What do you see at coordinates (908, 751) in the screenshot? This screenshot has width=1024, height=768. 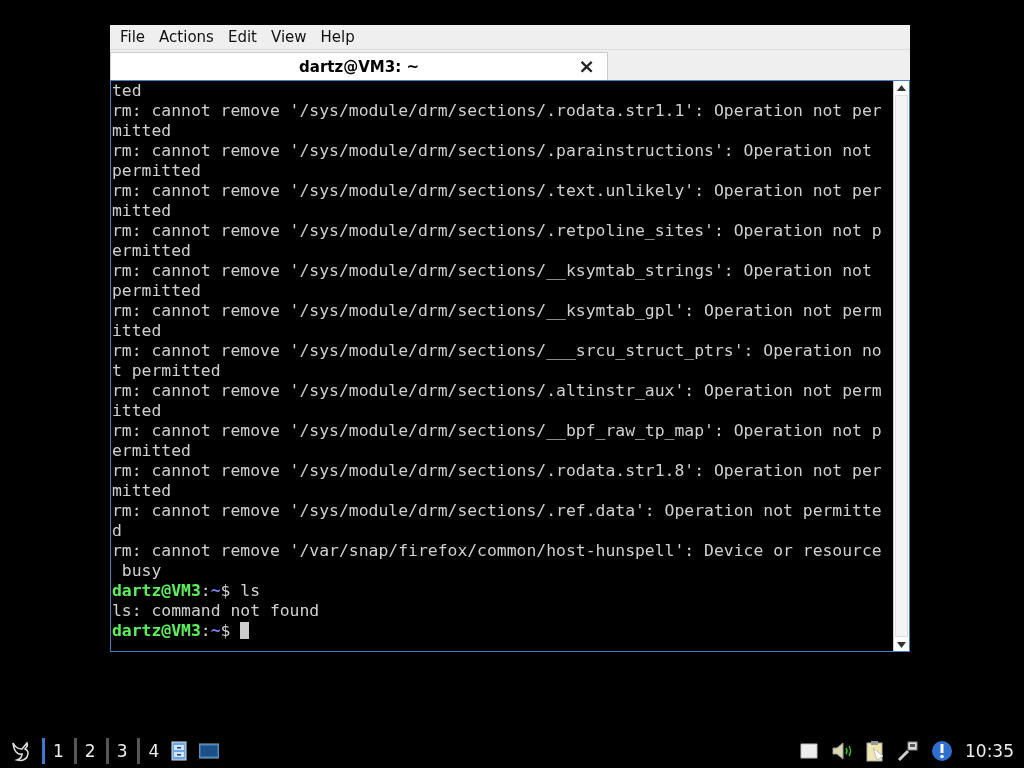 I see `network-icon` at bounding box center [908, 751].